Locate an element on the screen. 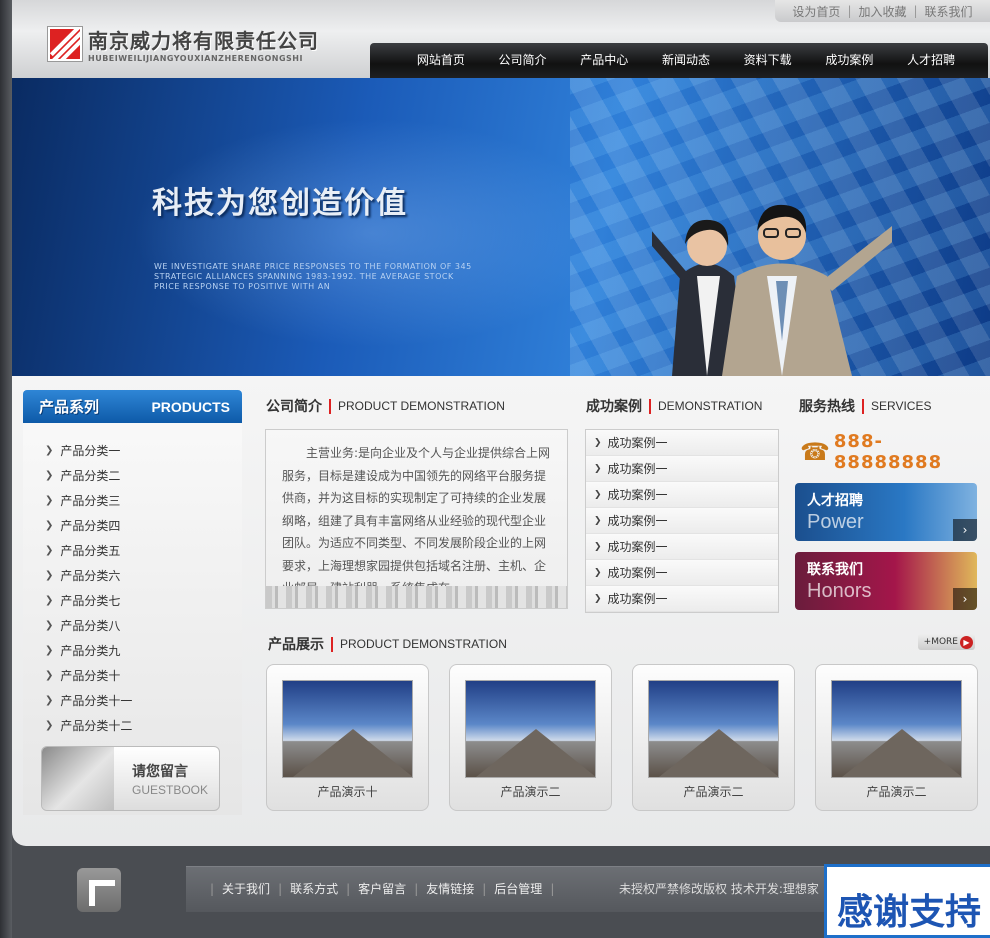 The width and height of the screenshot is (990, 938). category-item: ❯ 产品分类四 is located at coordinates (143, 525).